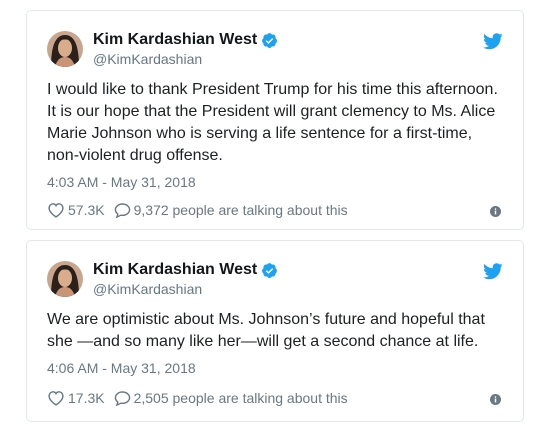 The height and width of the screenshot is (425, 550). I want to click on tweet-timestamp: 4:03 AM - May 31, 2018, so click(121, 182).